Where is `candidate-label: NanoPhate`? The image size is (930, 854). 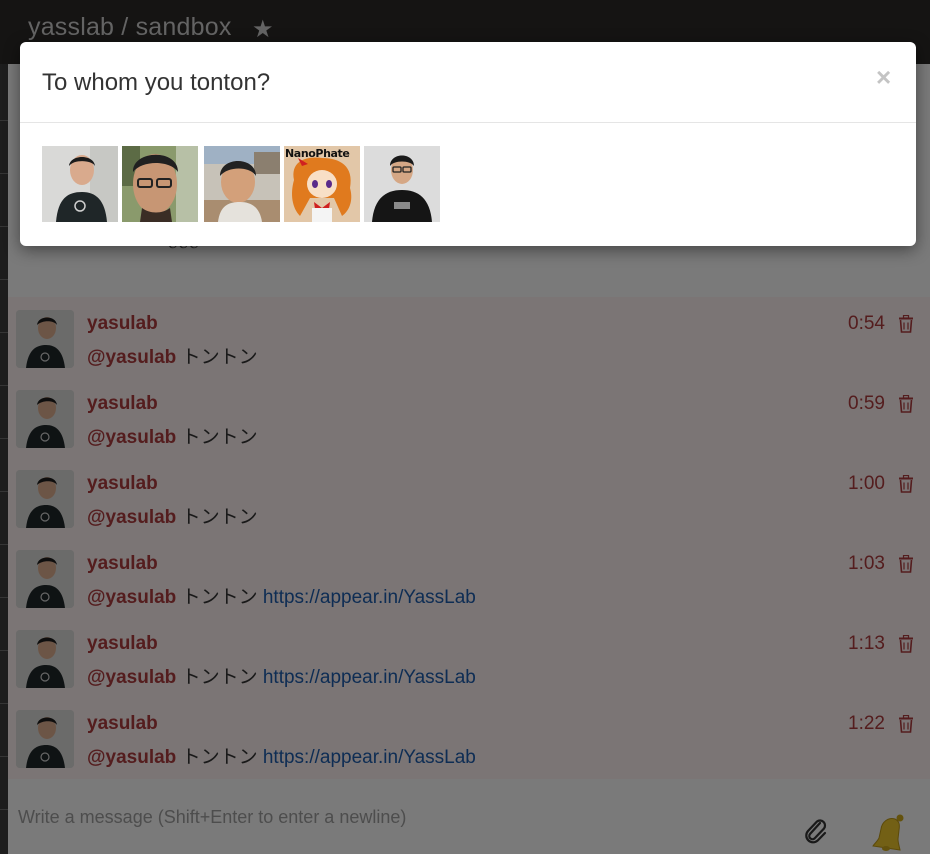 candidate-label: NanoPhate is located at coordinates (317, 153).